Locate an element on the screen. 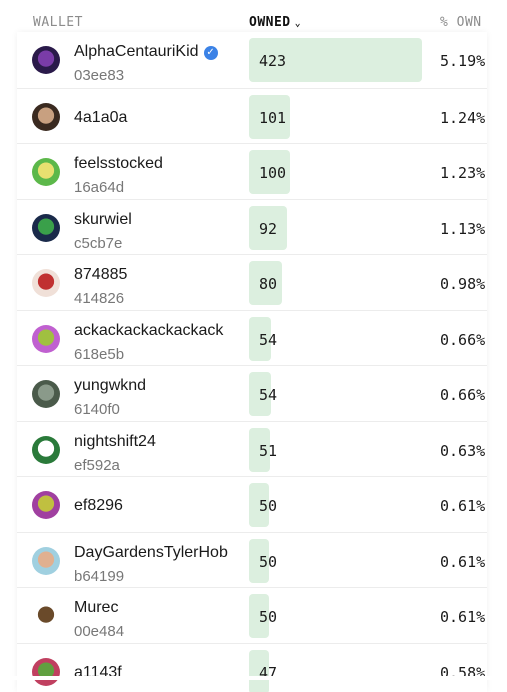  chevron-down-icon: ⌄ is located at coordinates (298, 23).